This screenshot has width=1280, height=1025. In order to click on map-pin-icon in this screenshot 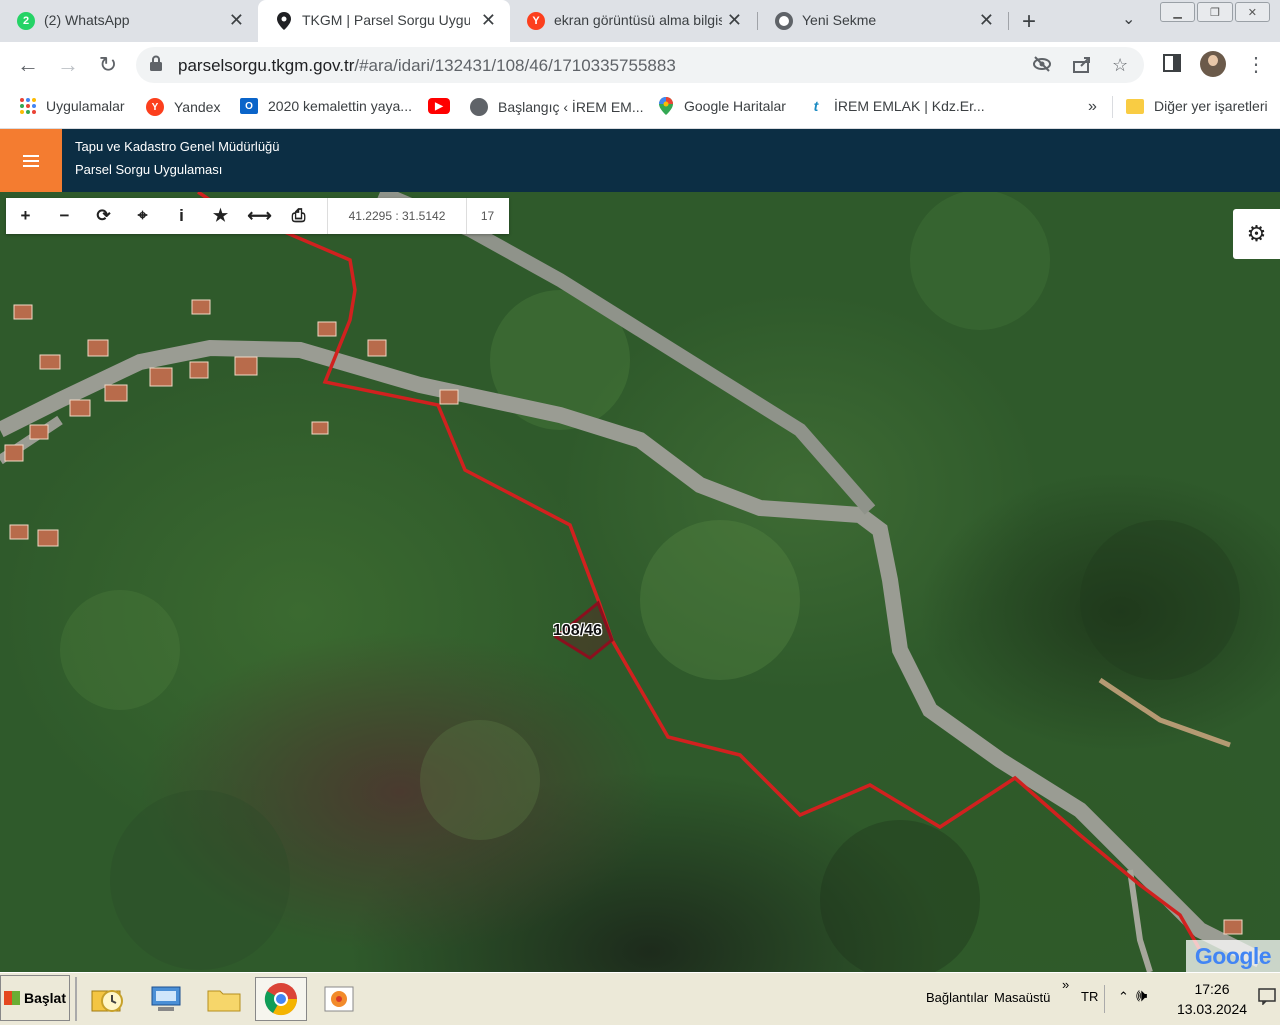, I will do `click(284, 21)`.